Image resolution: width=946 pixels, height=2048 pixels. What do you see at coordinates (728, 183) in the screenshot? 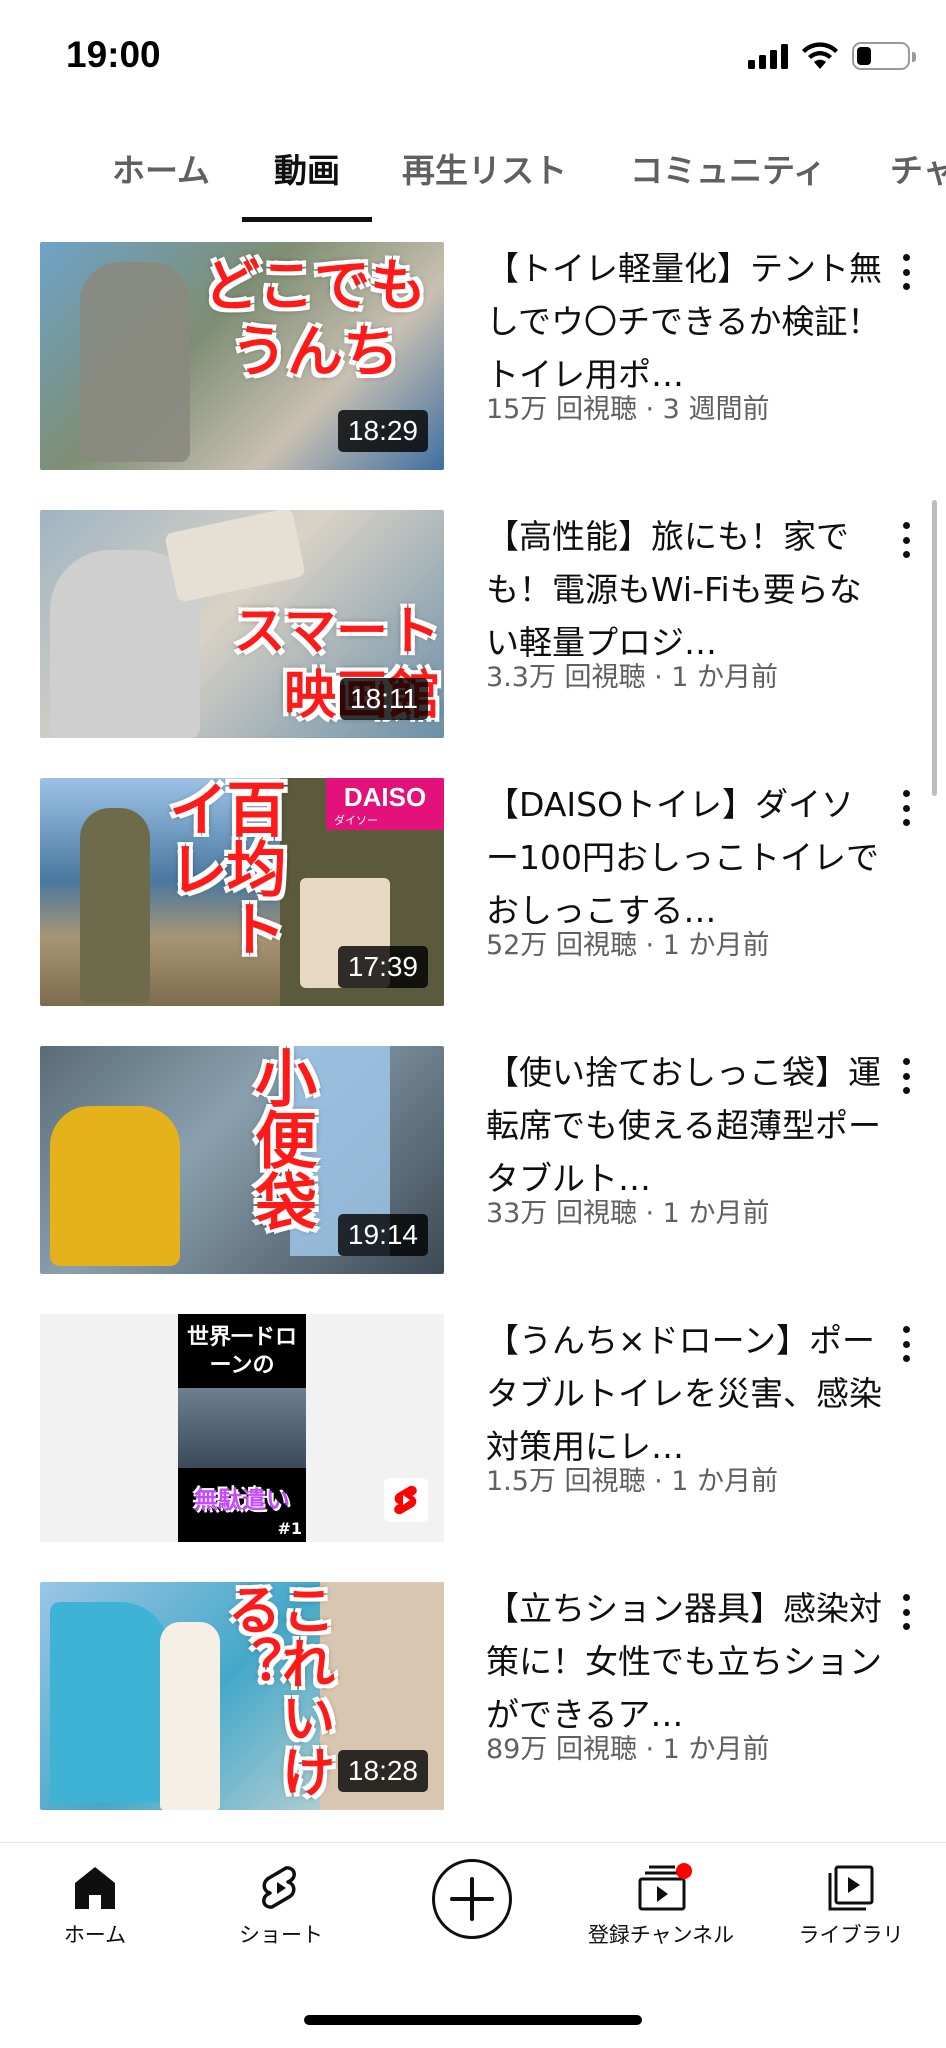
I see `tab-community: コミュニティ` at bounding box center [728, 183].